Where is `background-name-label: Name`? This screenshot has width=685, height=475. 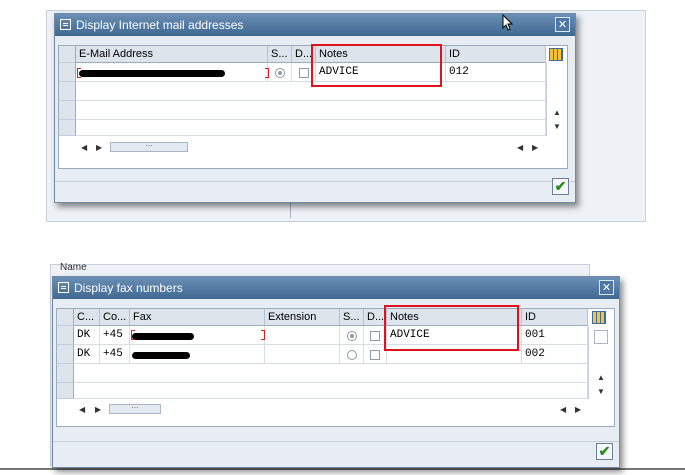
background-name-label: Name is located at coordinates (73, 267).